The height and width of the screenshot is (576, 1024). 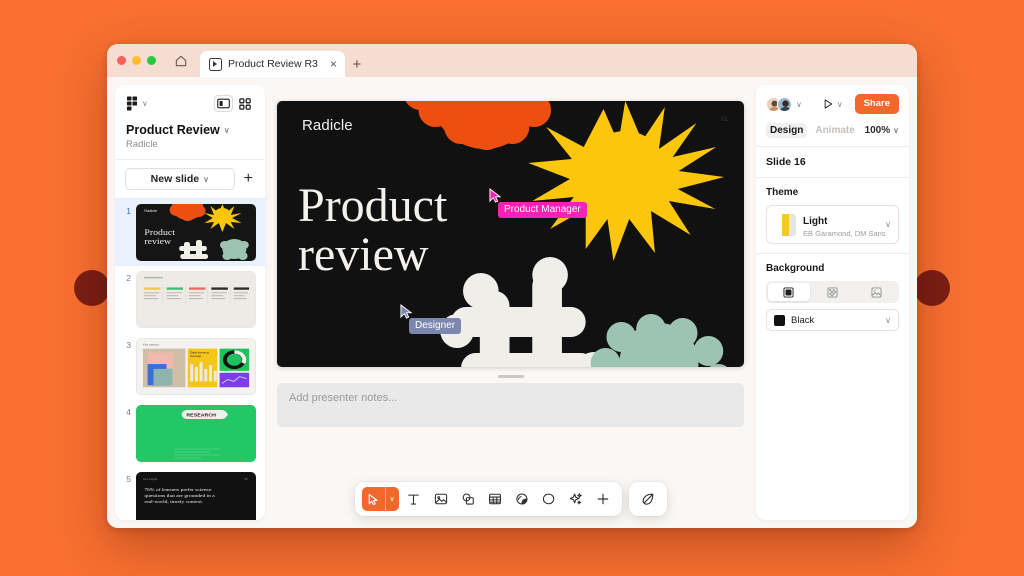 What do you see at coordinates (151, 60) in the screenshot?
I see `maximize-window-button` at bounding box center [151, 60].